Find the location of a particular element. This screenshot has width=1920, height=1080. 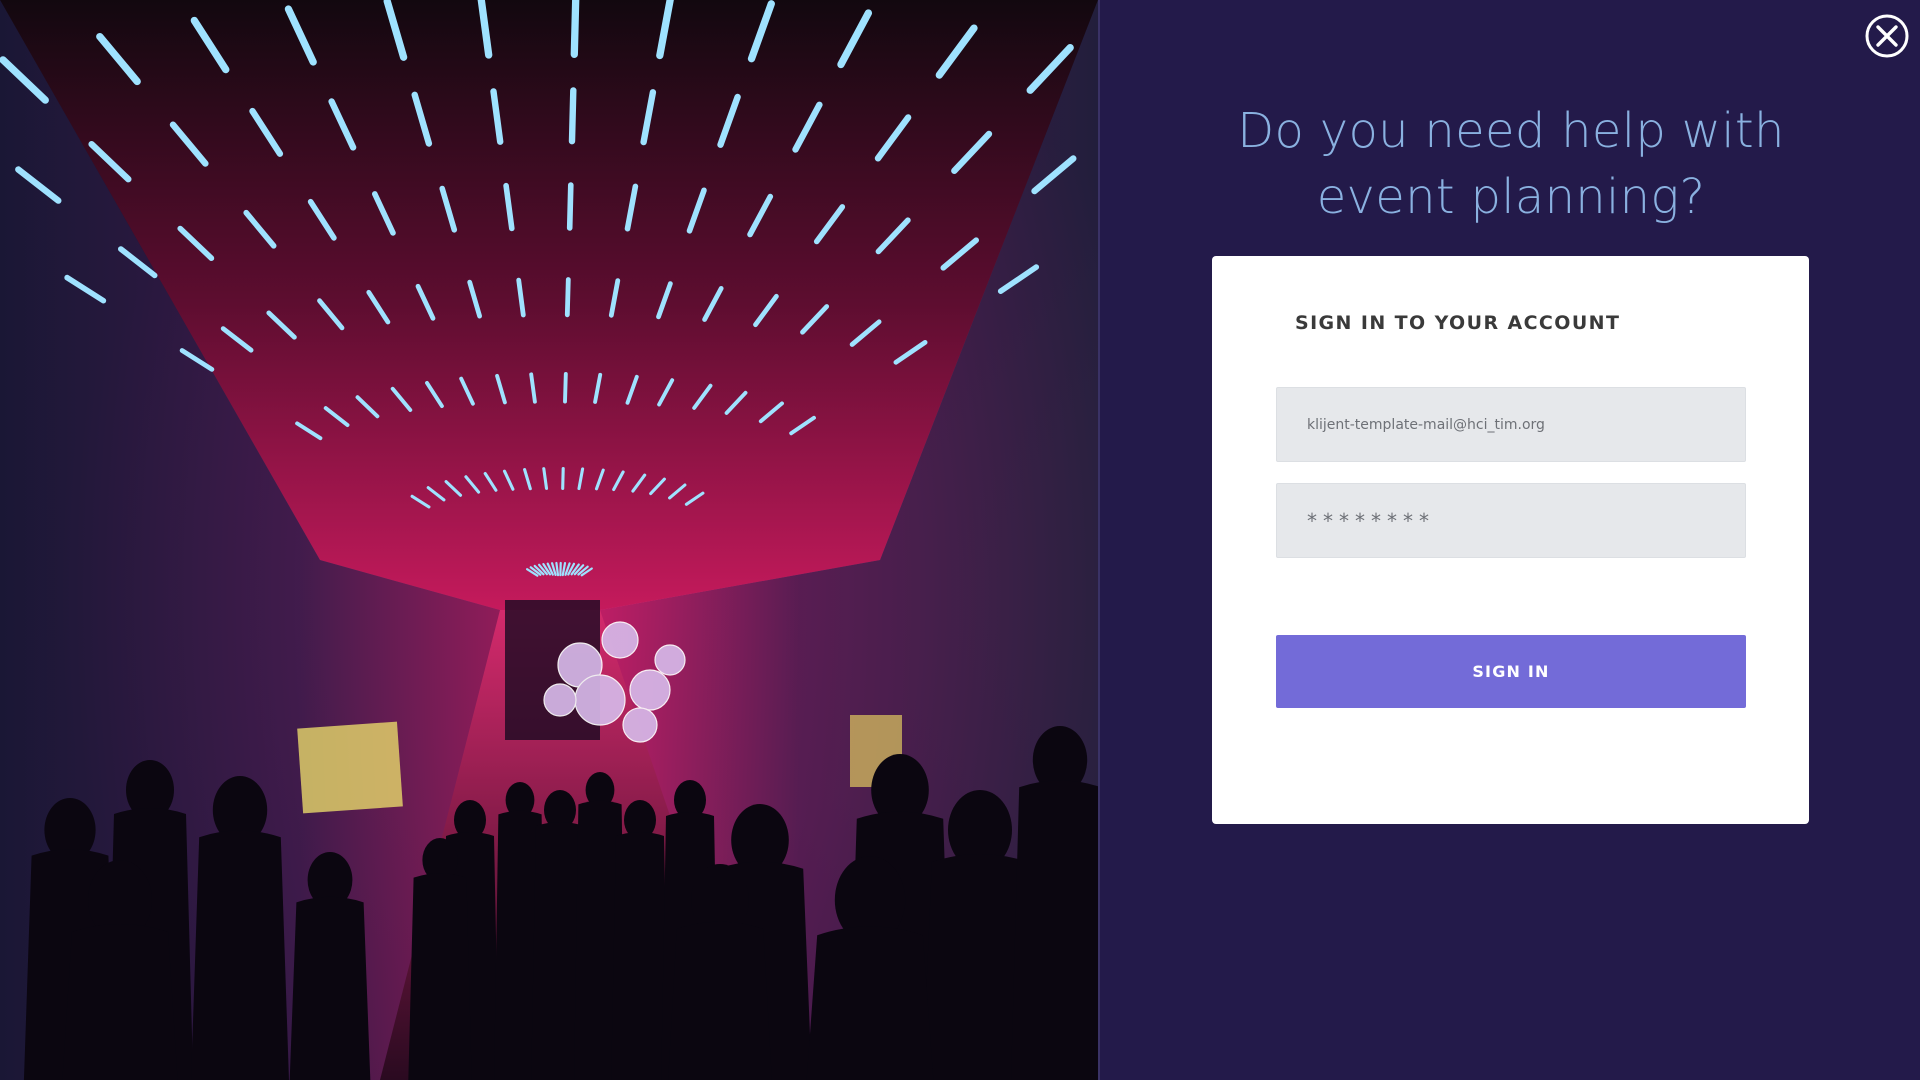

email-field is located at coordinates (1511, 424).